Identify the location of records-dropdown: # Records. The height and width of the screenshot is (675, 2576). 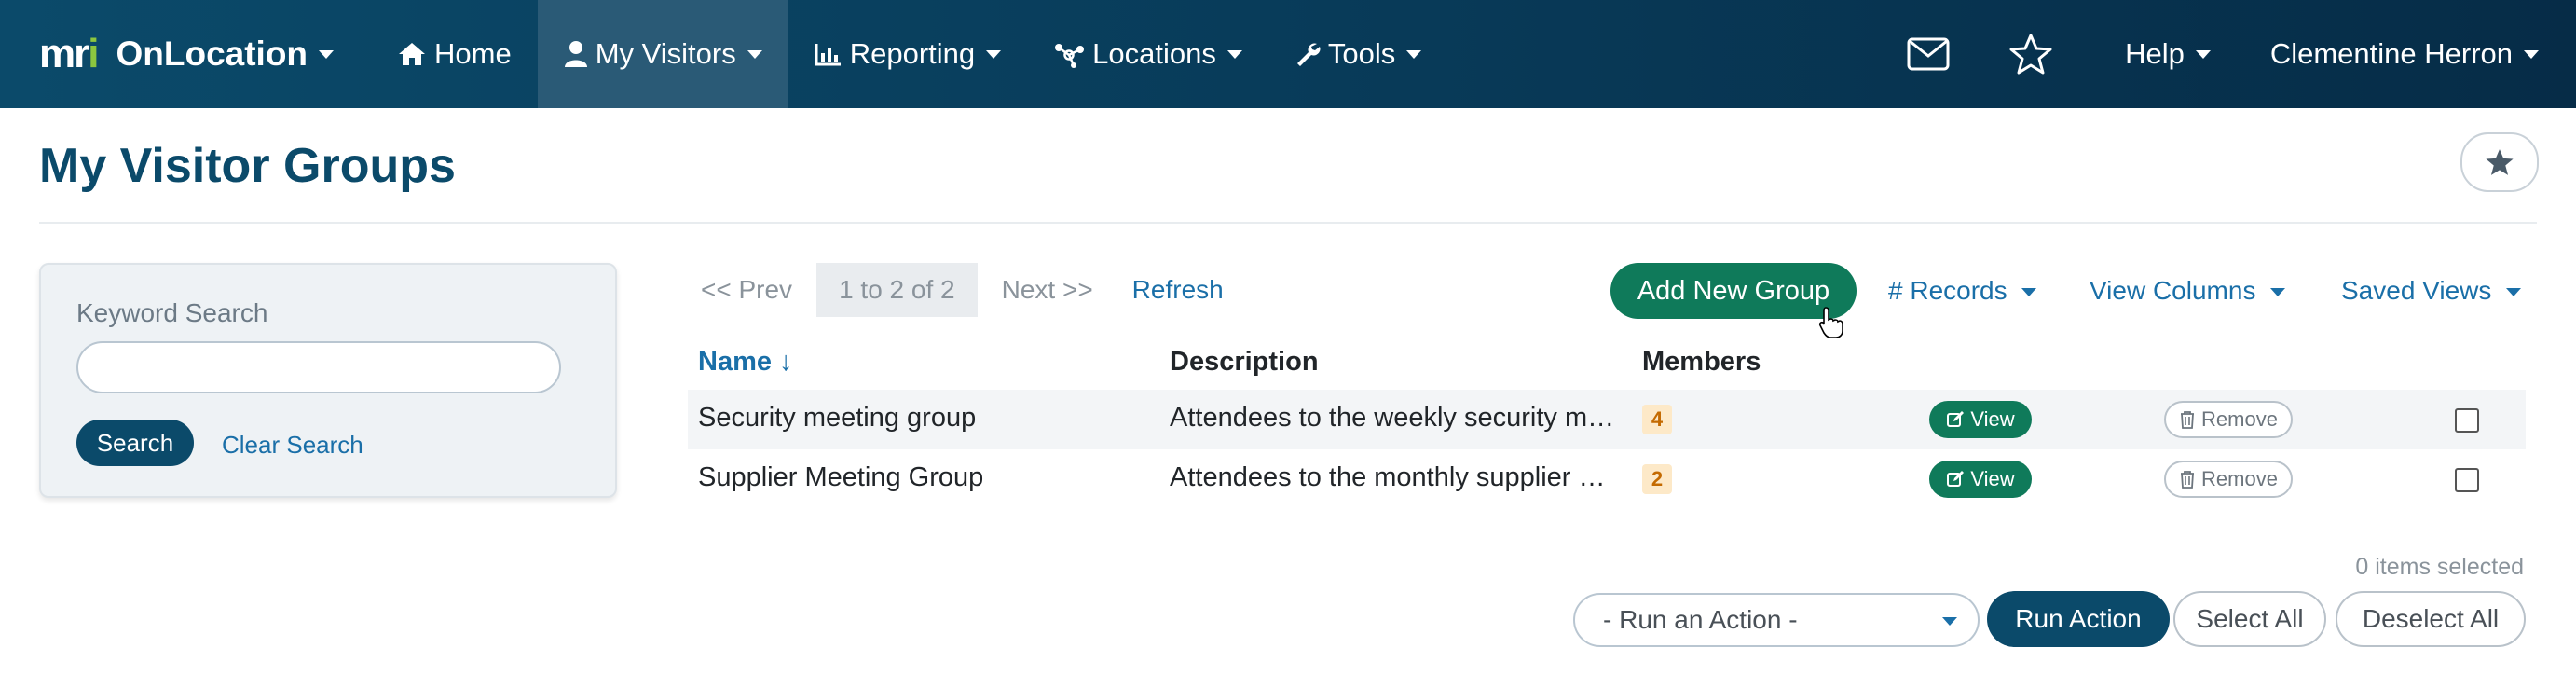
(1963, 291).